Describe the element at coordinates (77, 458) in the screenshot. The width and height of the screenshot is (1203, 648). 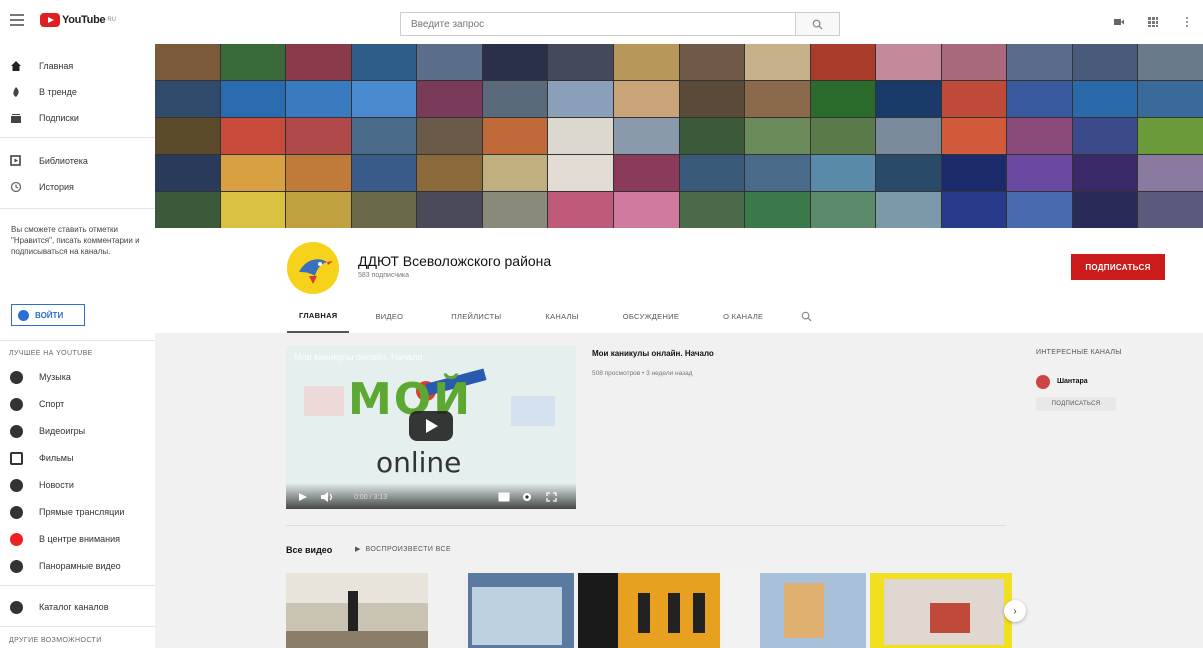
I see `sidebar-item-movies: Фильмы` at that location.